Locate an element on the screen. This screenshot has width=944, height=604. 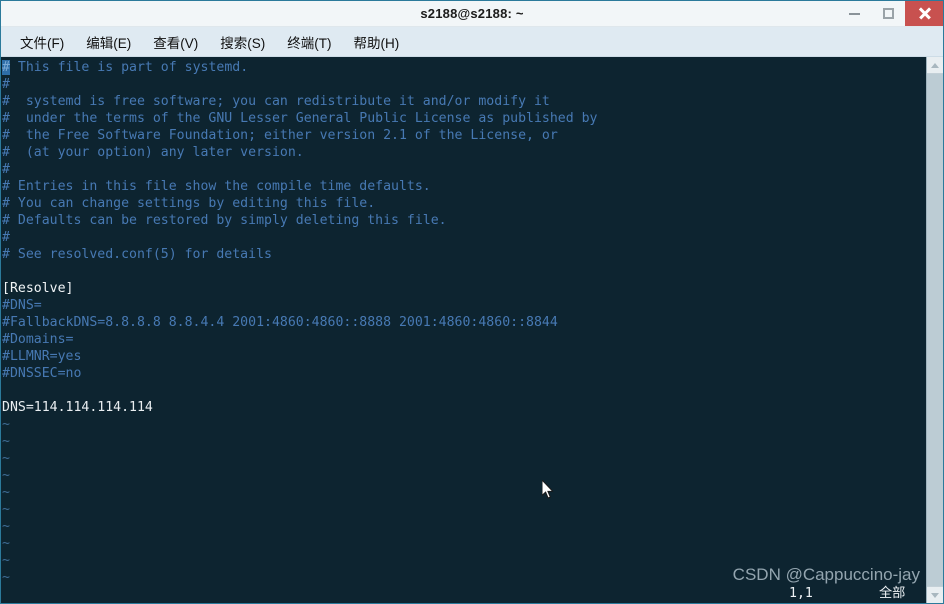
status-scroll-scope: 全部 is located at coordinates (892, 593).